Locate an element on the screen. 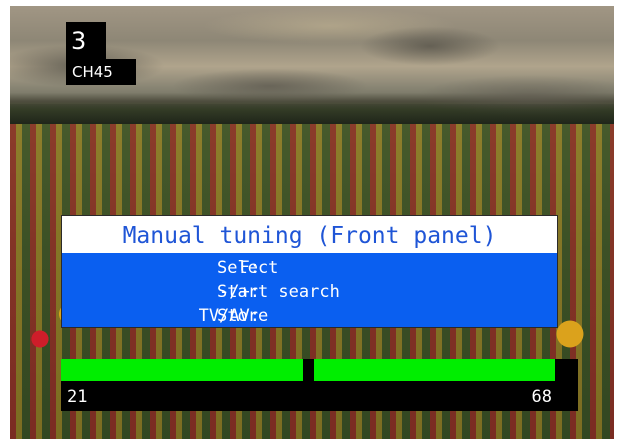 The height and width of the screenshot is (439, 620). tuning-bar-fill-right is located at coordinates (434, 370).